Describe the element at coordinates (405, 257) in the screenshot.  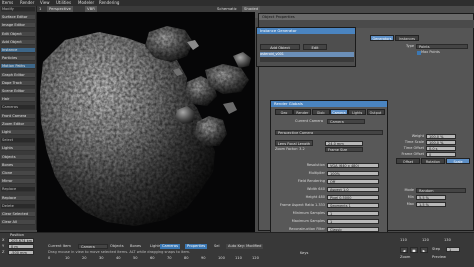
I see `zoom-label: Zoom` at that location.